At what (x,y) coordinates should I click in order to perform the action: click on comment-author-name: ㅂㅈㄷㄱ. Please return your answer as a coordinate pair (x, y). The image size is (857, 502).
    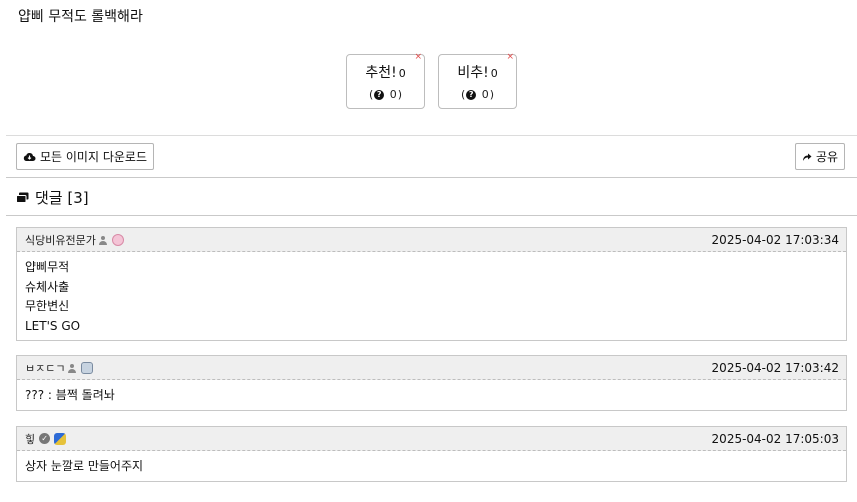
    Looking at the image, I should click on (45, 368).